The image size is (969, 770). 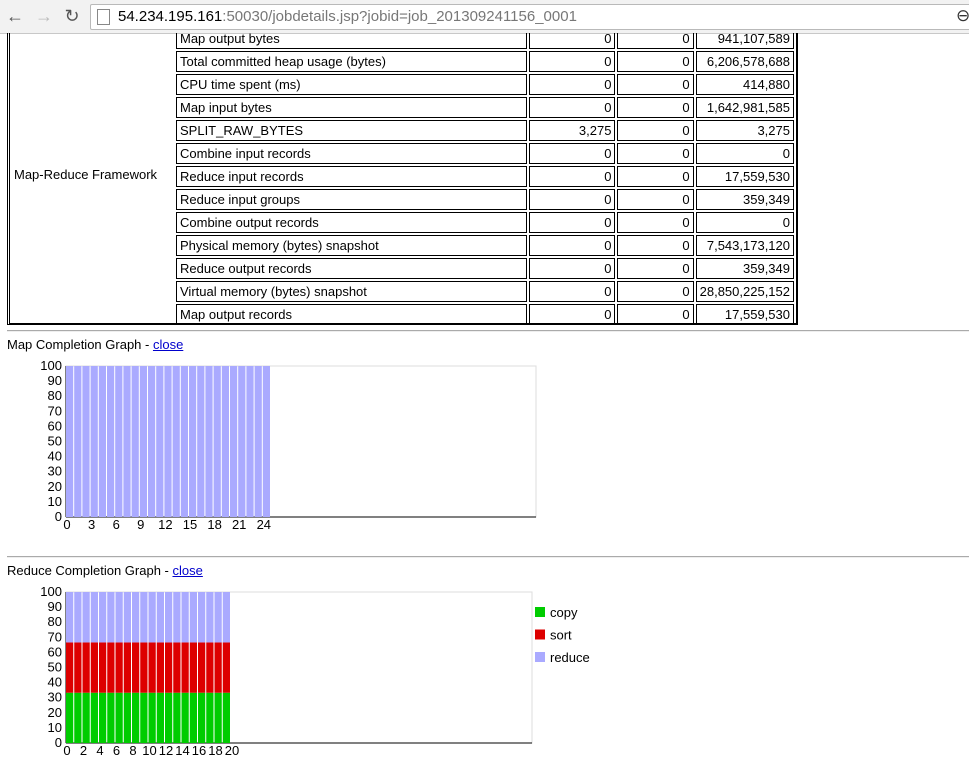 I want to click on browser-menu-icon: ⊖, so click(x=962, y=16).